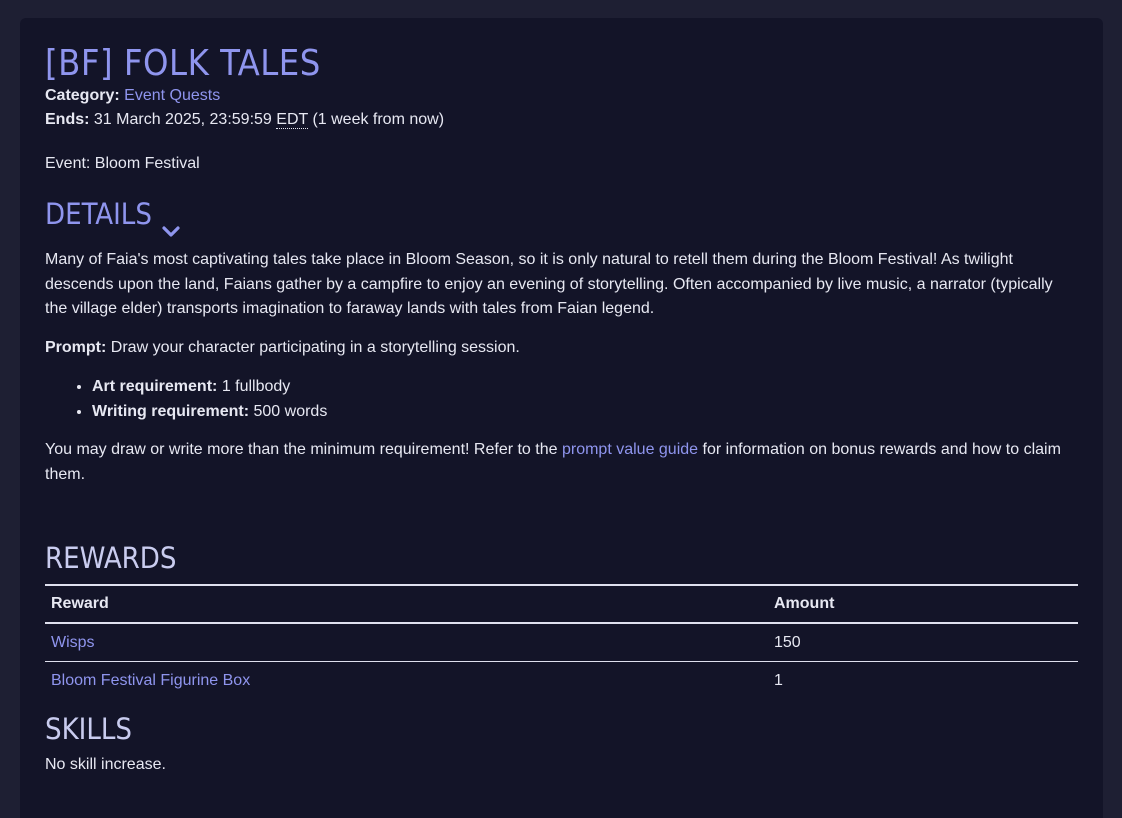 The height and width of the screenshot is (818, 1122). I want to click on table-header-row: Reward Amount, so click(561, 604).